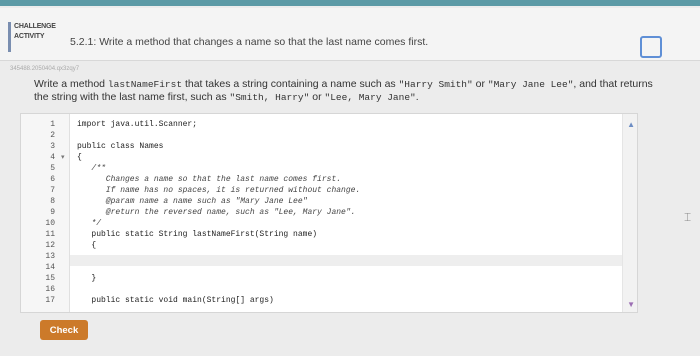 The width and height of the screenshot is (700, 356). I want to click on desc-example2: "Mary Jane Lee", so click(530, 84).